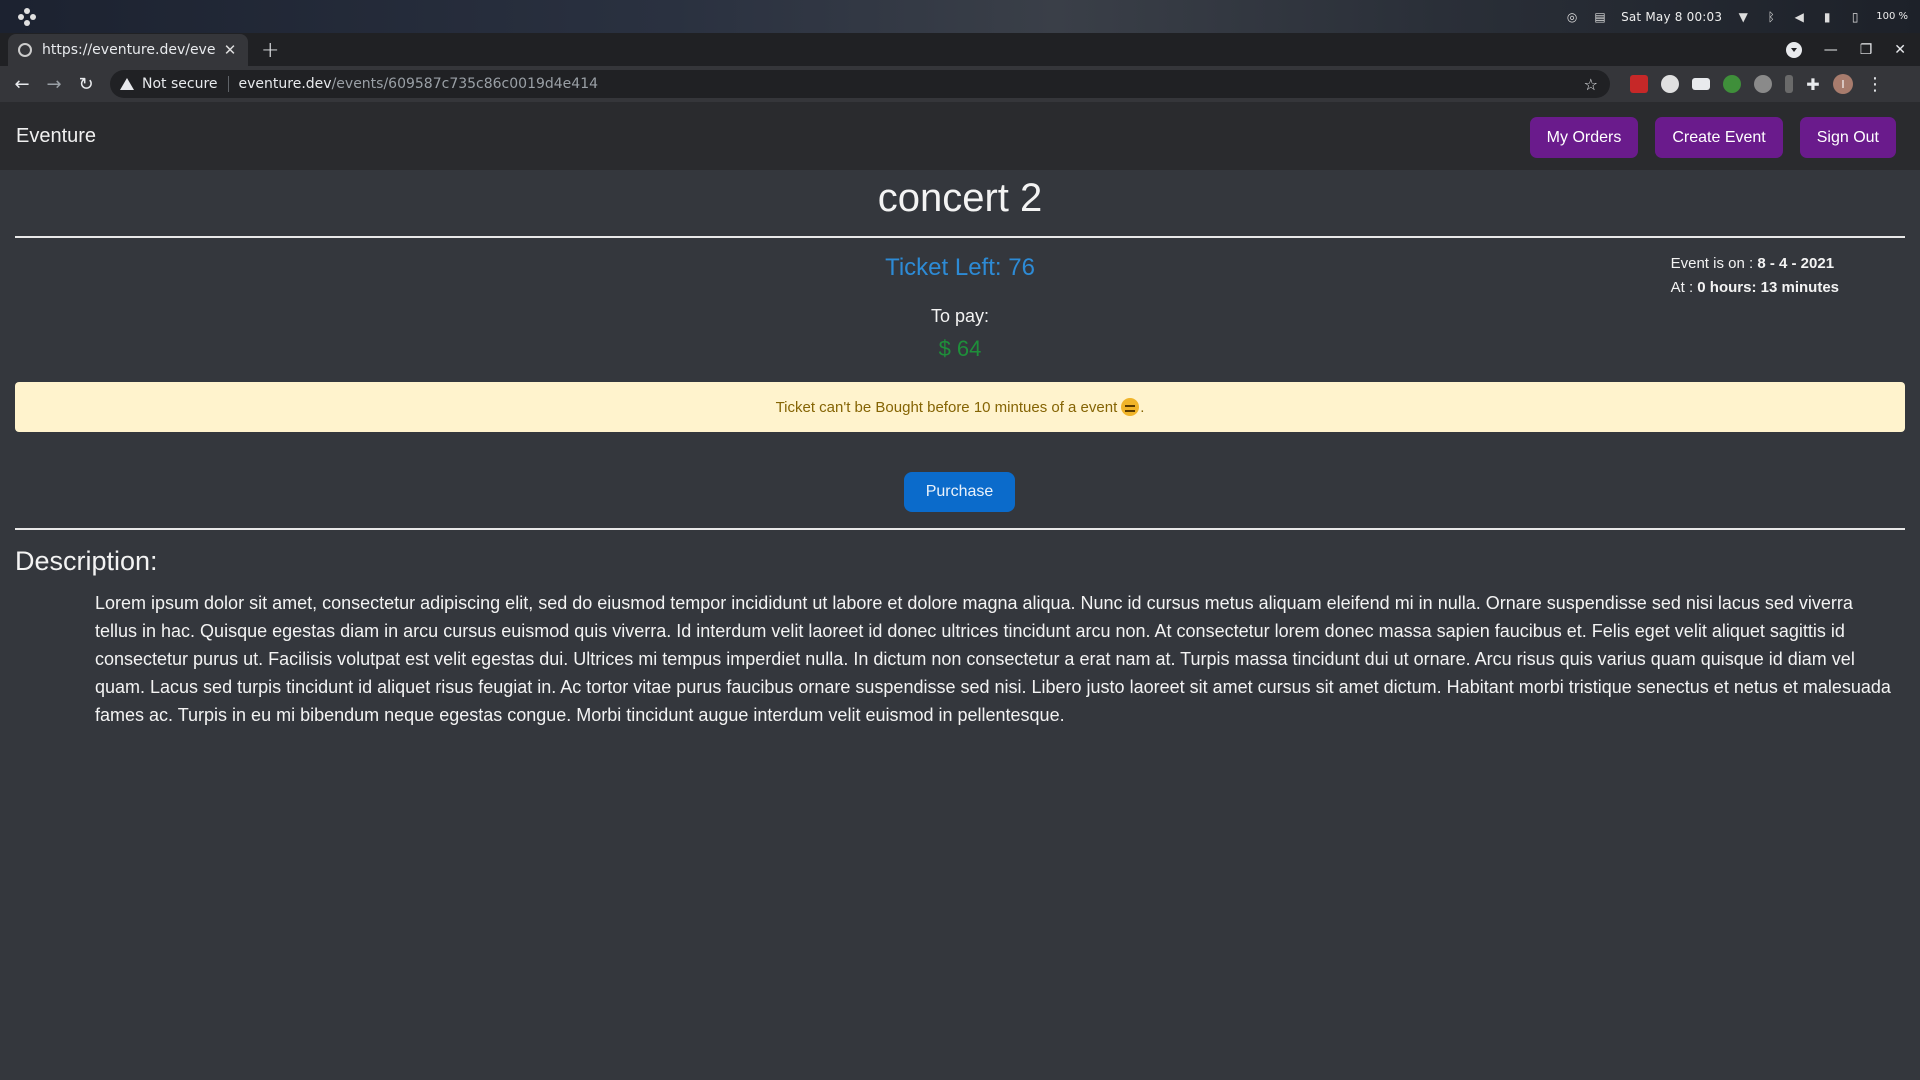  I want to click on url-path: /events/609587c735c86c0019d4e414, so click(465, 84).